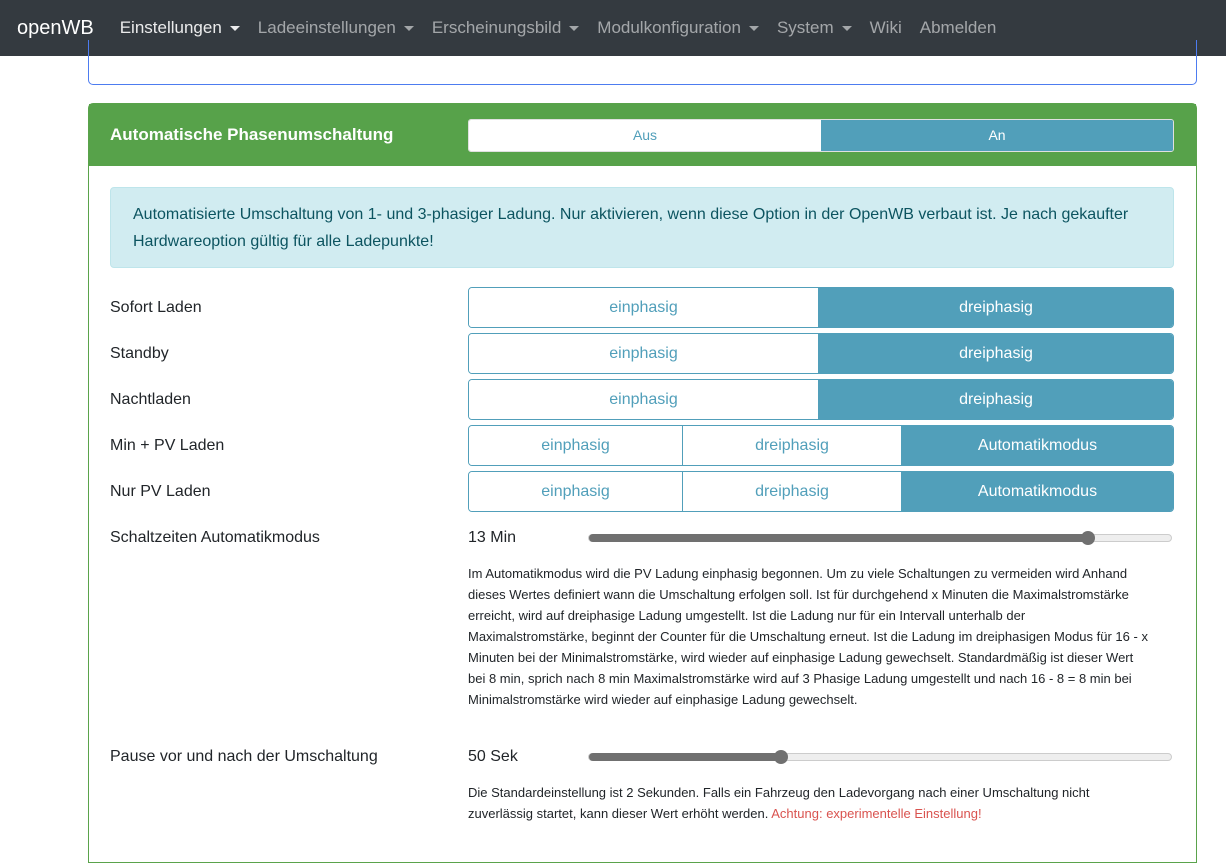 The height and width of the screenshot is (863, 1226). What do you see at coordinates (958, 28) in the screenshot?
I see `nav-abmelden: Abmelden` at bounding box center [958, 28].